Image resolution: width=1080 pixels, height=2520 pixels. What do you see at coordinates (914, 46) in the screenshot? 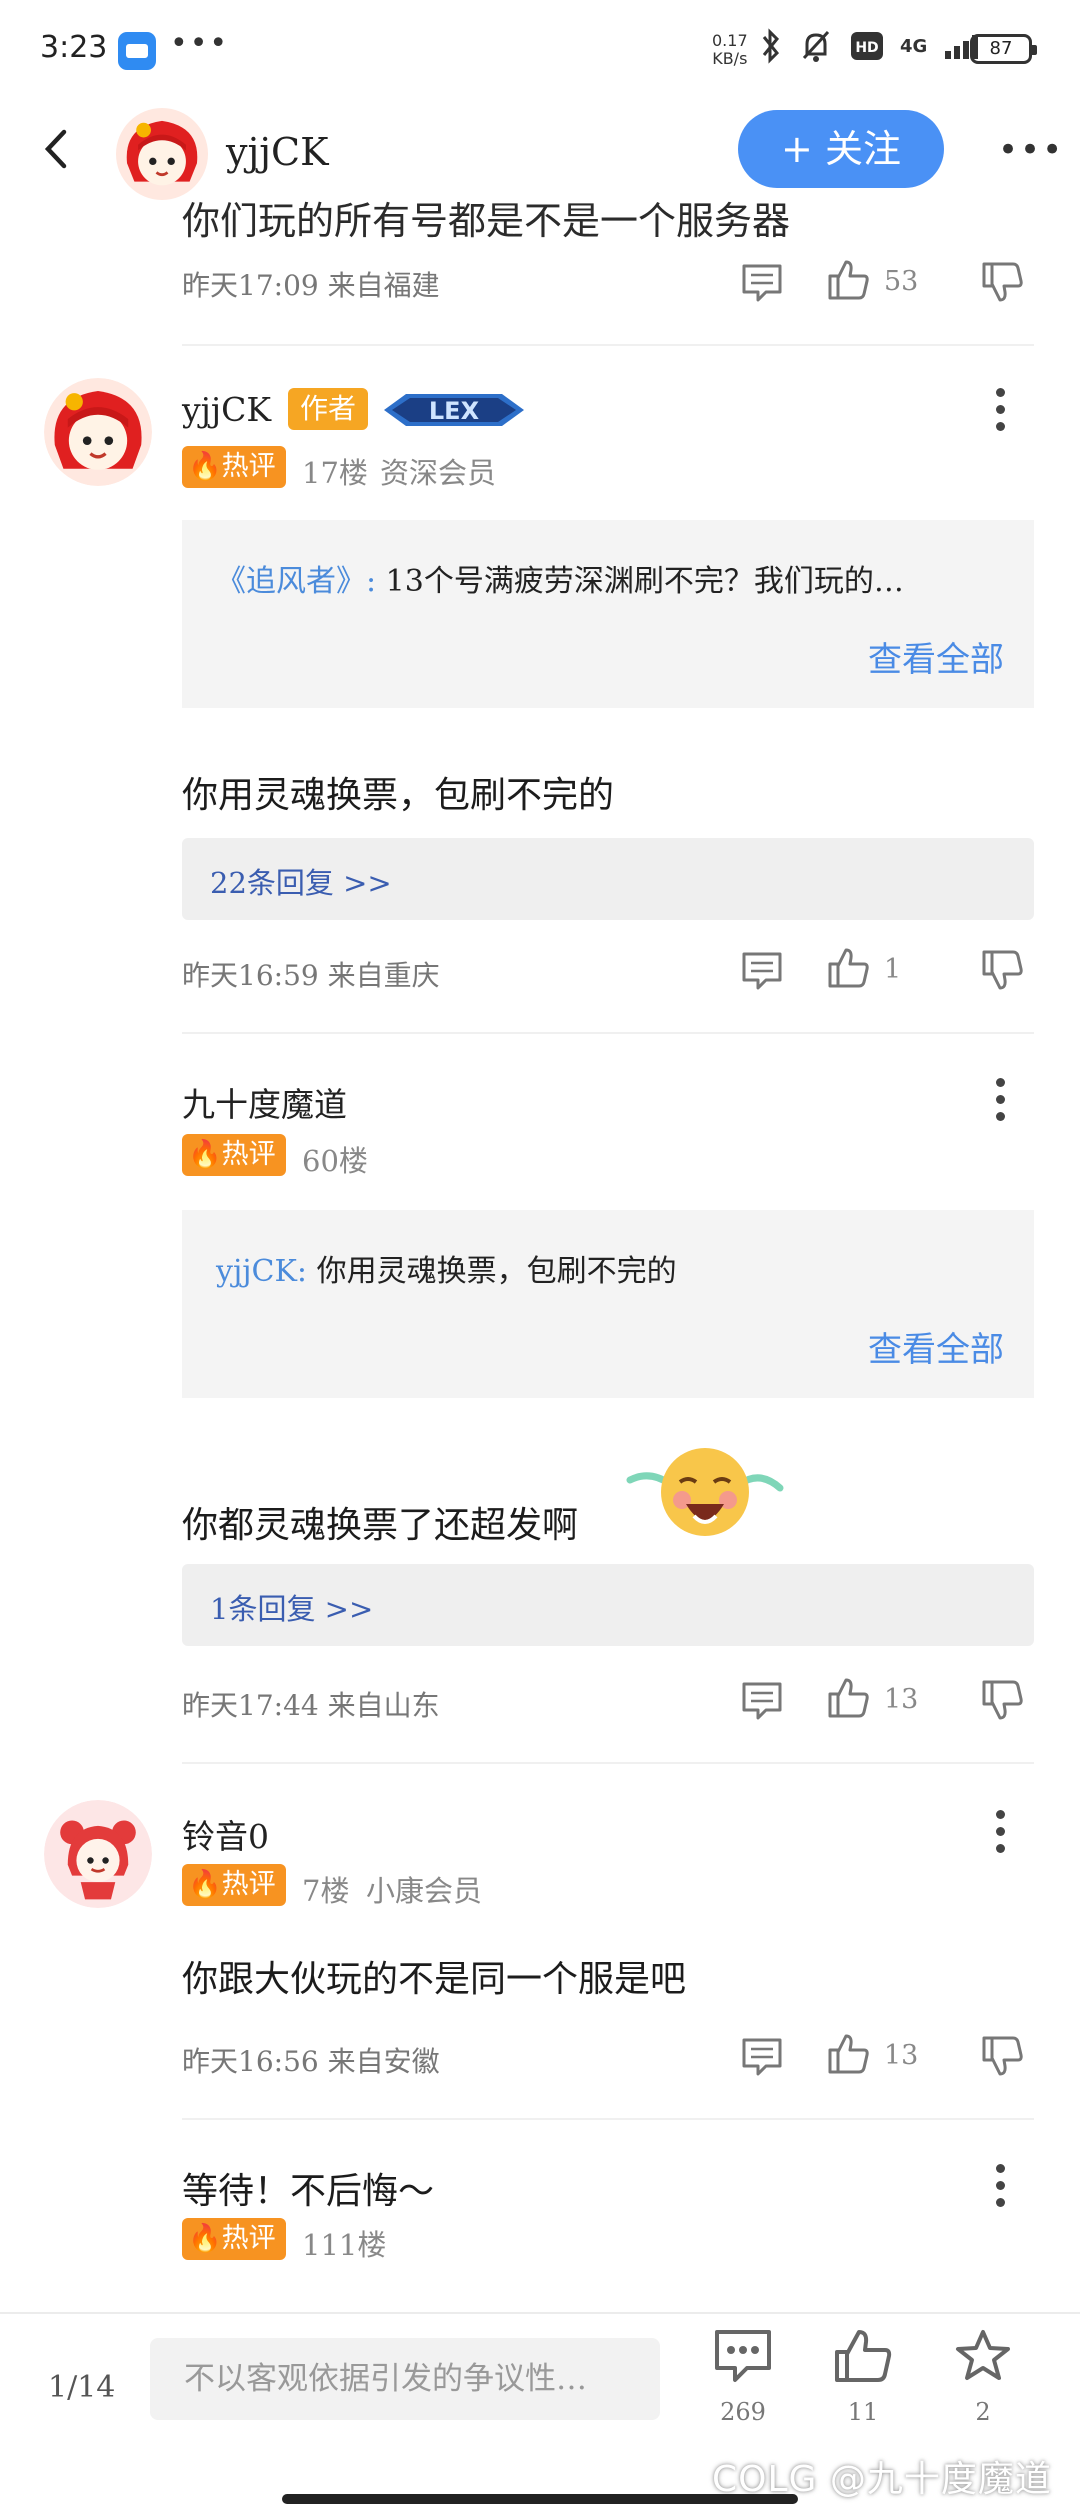
I see `network-type: 4G` at bounding box center [914, 46].